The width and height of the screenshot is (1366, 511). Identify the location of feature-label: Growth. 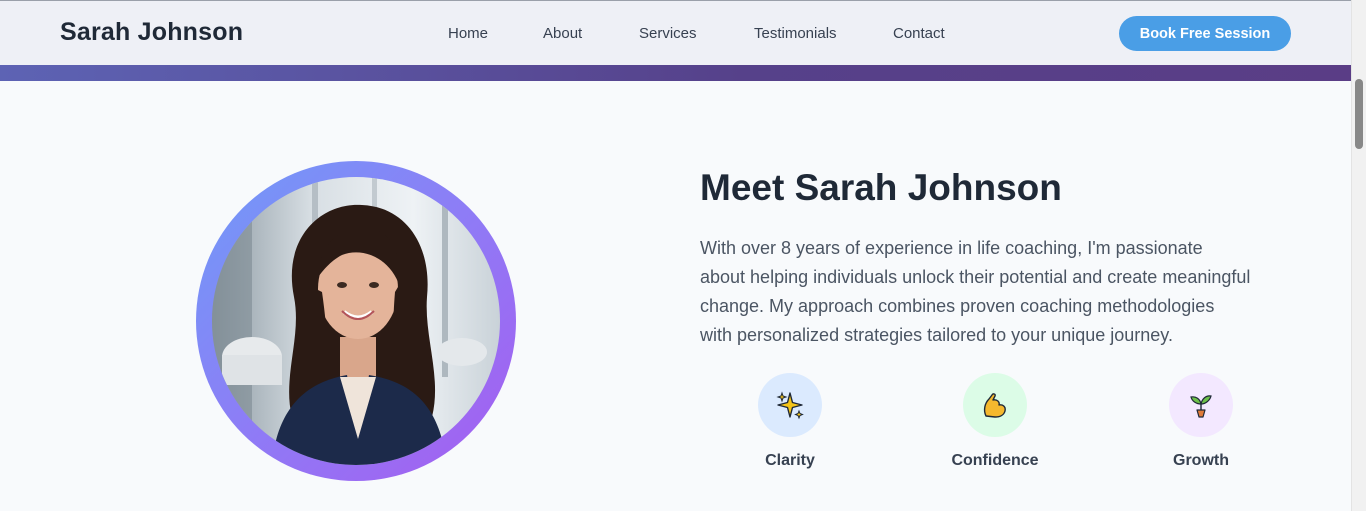
(1201, 460).